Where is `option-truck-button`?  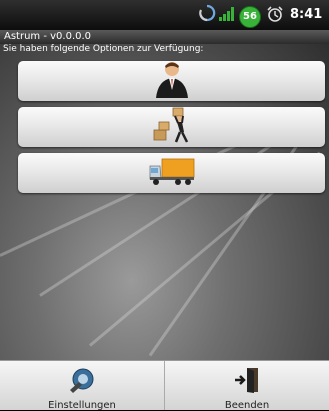
option-truck-button is located at coordinates (171, 173).